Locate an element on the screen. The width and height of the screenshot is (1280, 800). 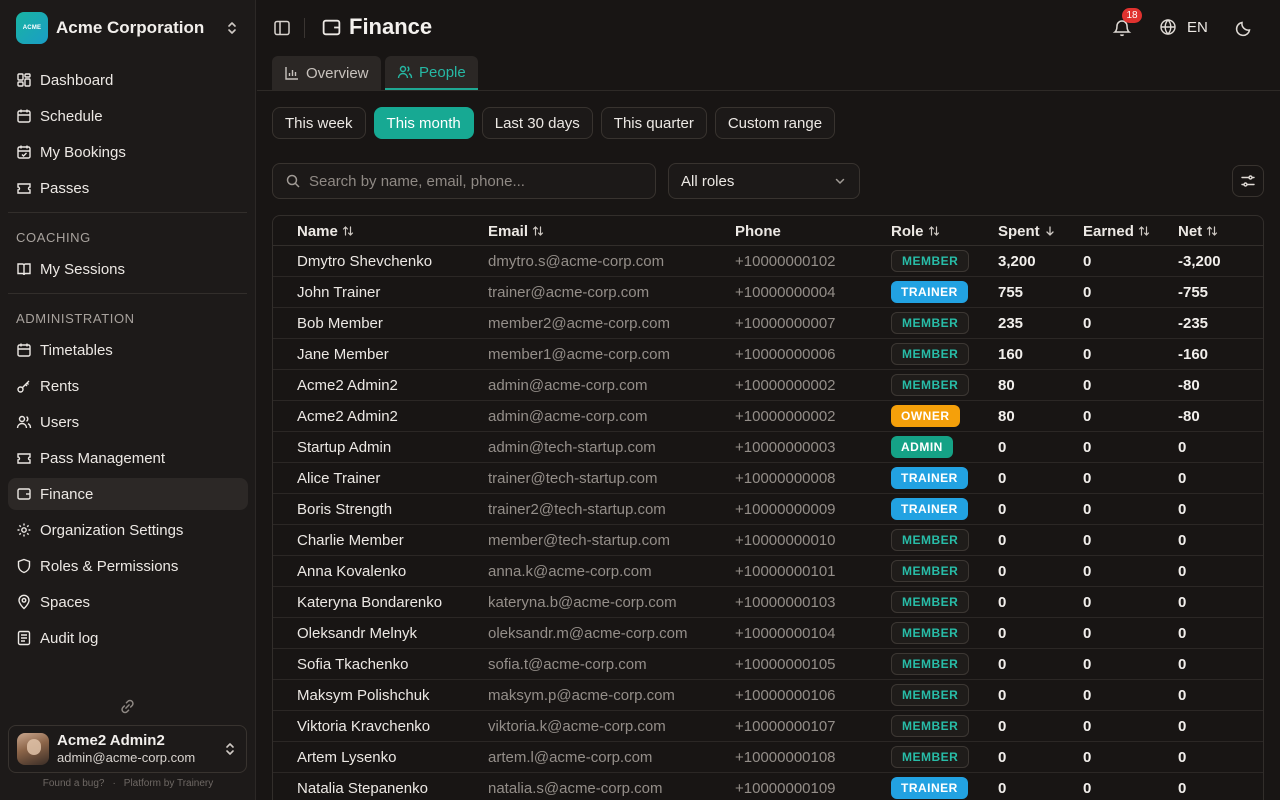
column-header-email: Email is located at coordinates (516, 231).